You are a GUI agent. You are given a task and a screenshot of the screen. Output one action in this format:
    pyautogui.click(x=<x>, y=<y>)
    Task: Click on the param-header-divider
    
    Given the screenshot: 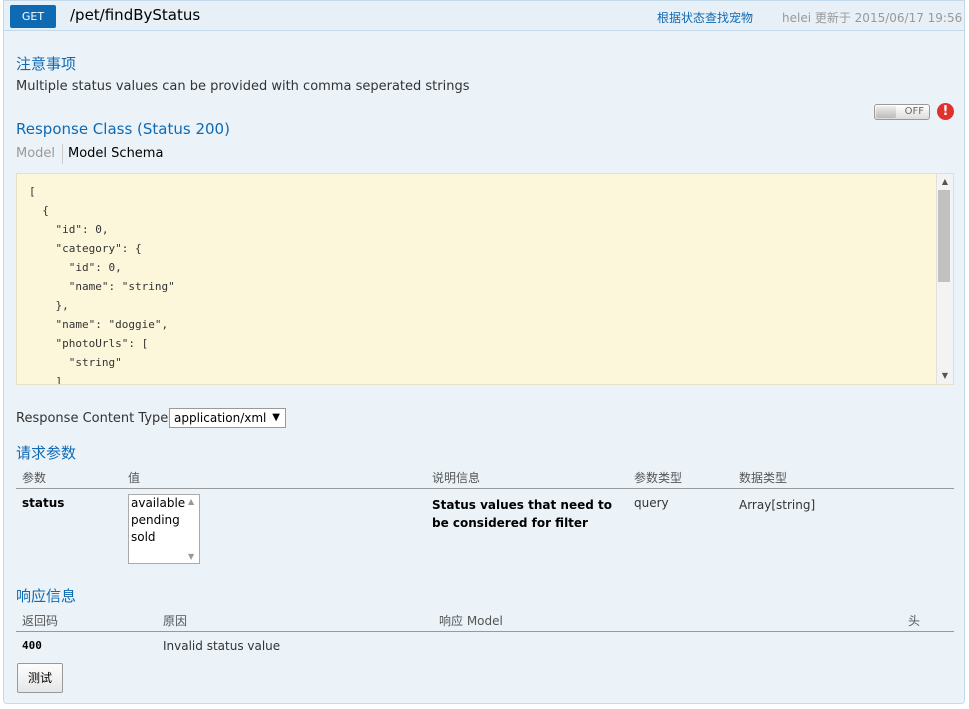 What is the action you would take?
    pyautogui.click(x=485, y=488)
    